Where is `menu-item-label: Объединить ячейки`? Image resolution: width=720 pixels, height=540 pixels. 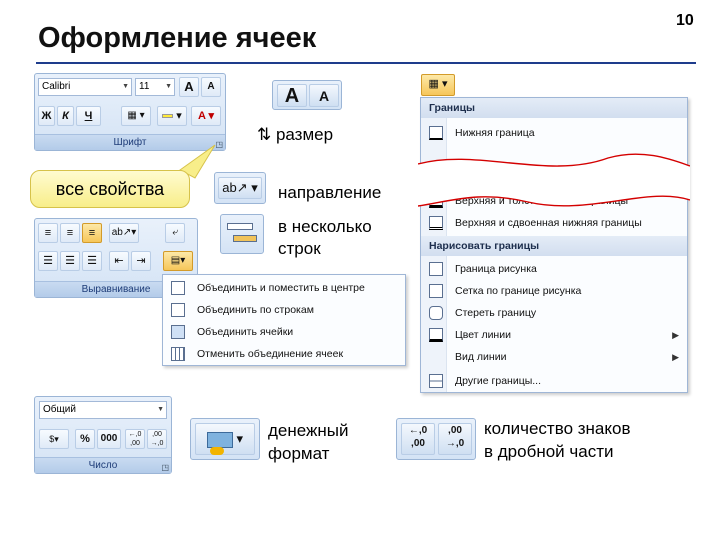 menu-item-label: Объединить ячейки is located at coordinates (245, 332).